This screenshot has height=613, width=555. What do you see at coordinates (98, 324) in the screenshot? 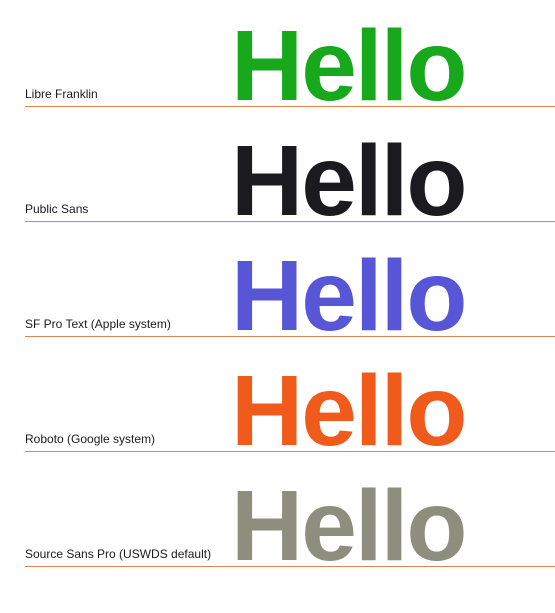
I see `font-name-label: SF Pro Text (Apple system)` at bounding box center [98, 324].